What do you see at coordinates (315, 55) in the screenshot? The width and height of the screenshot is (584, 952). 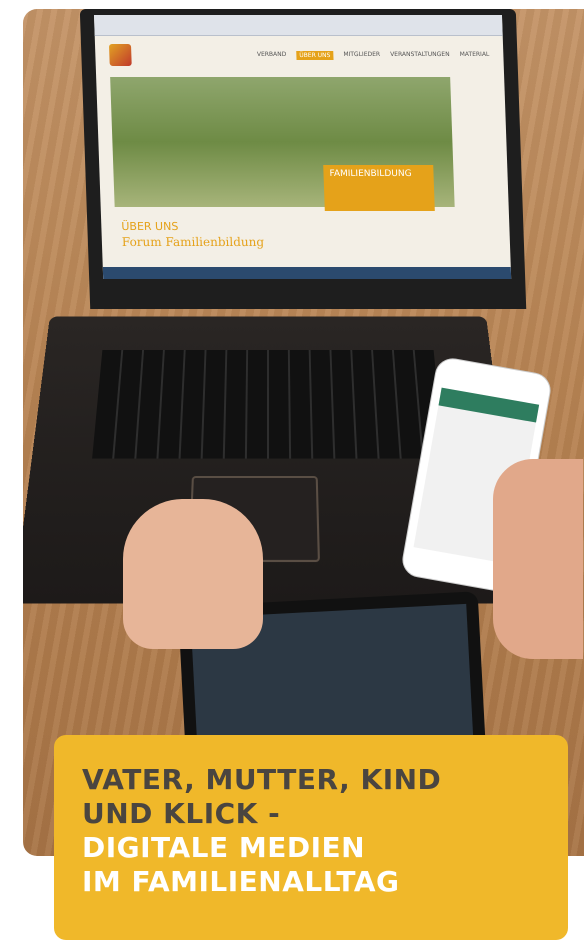 I see `nav-item-active: ÜBER UNS` at bounding box center [315, 55].